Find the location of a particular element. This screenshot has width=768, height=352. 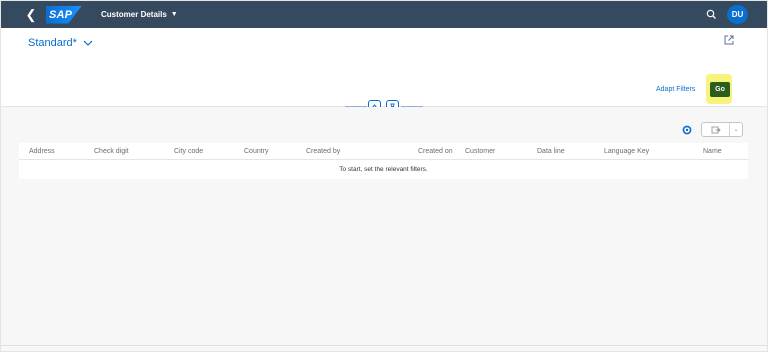

column-header: Language Key is located at coordinates (626, 151).